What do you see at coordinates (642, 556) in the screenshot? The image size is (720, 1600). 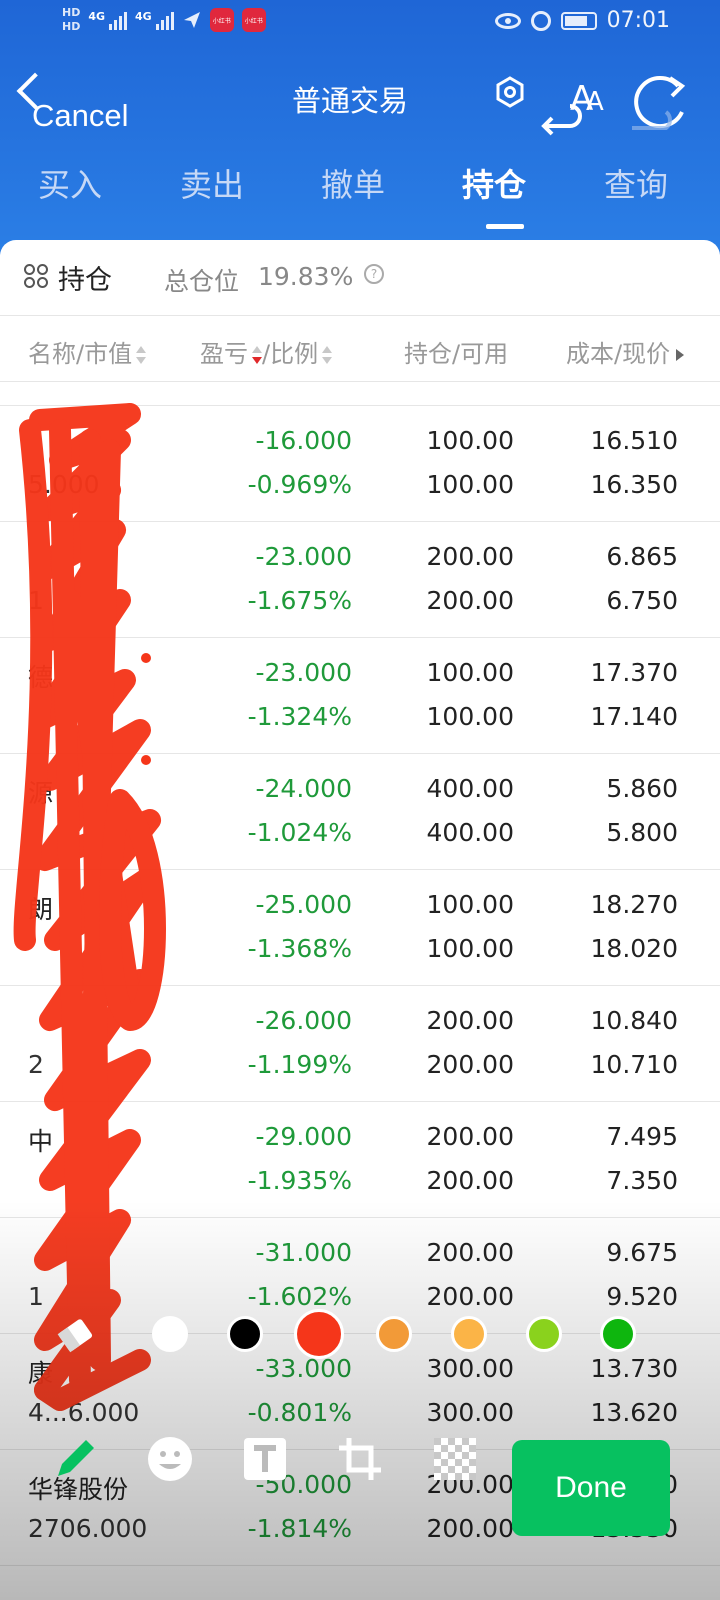 I see `cost-price: 6.865` at bounding box center [642, 556].